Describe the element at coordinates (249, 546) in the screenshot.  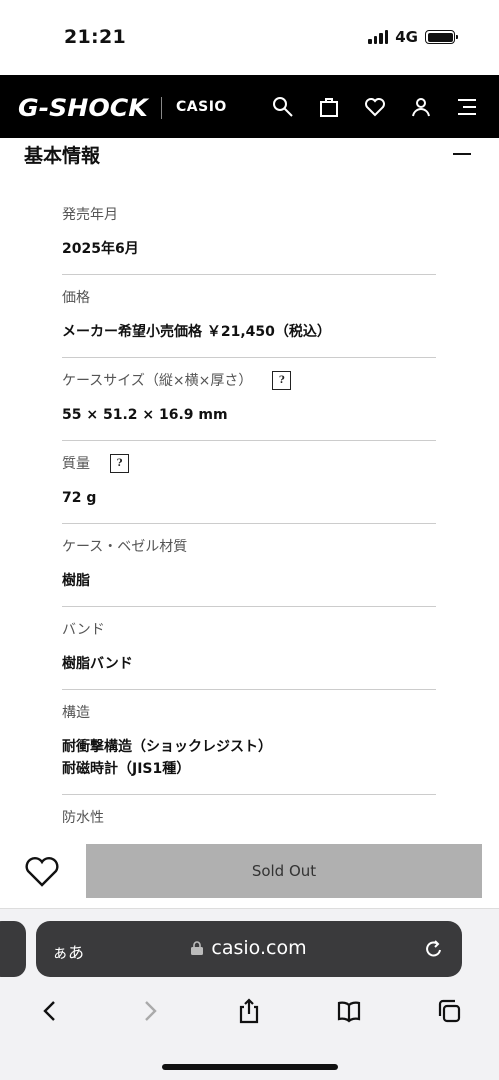
I see `spec-label: ケース・ベゼル材質` at that location.